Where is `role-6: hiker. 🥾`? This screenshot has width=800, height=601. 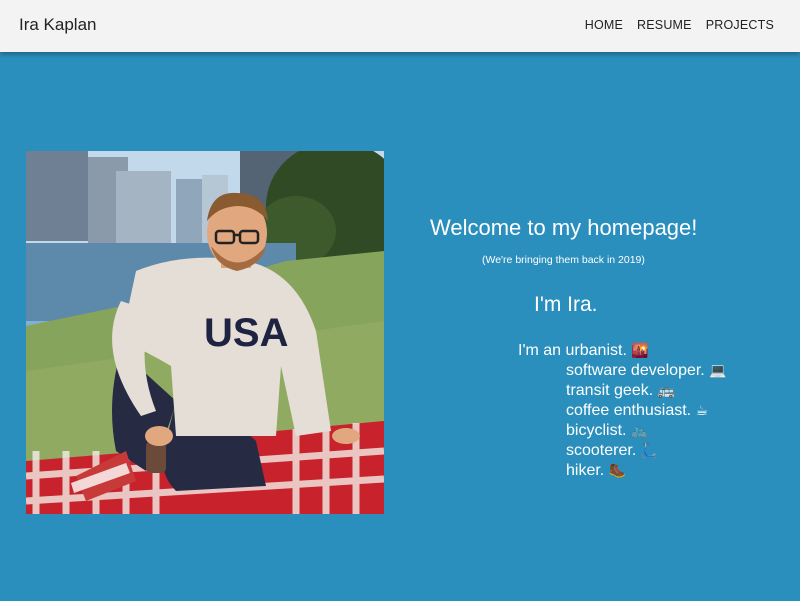 role-6: hiker. 🥾 is located at coordinates (596, 471).